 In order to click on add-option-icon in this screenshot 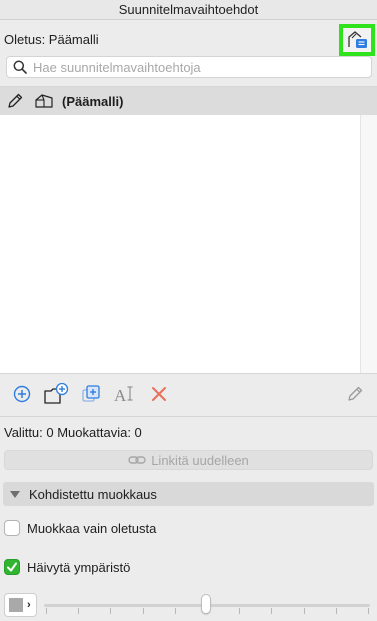, I will do `click(22, 395)`.